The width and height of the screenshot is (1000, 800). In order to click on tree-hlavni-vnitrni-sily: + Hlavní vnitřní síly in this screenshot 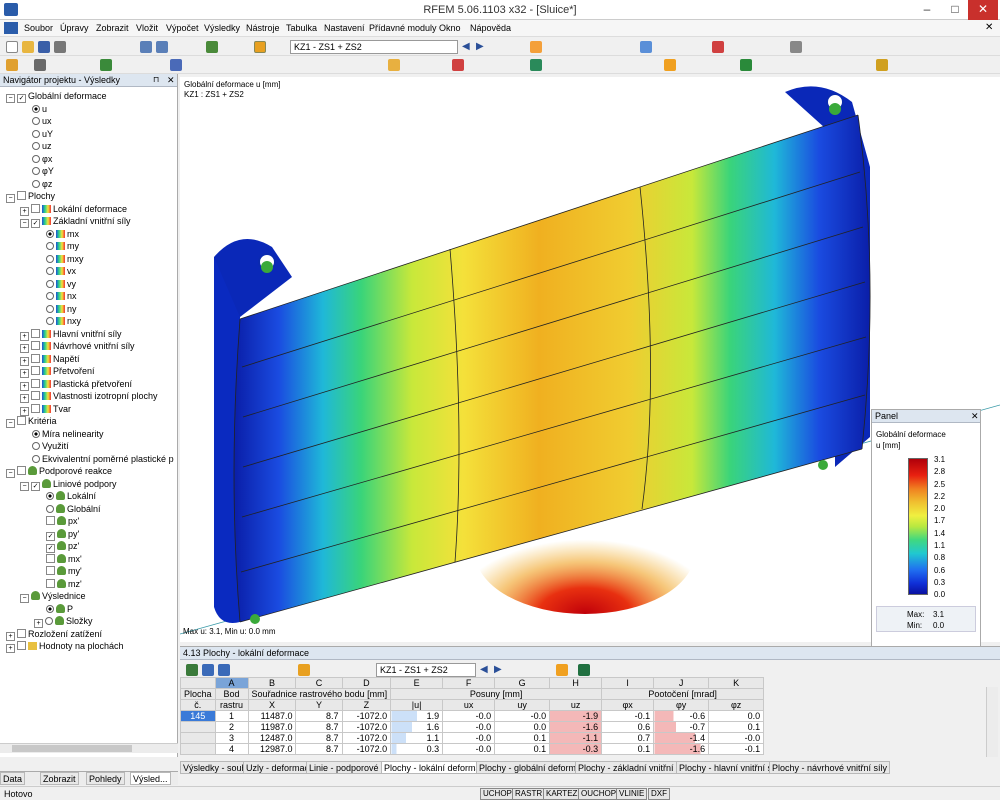, I will do `click(71, 334)`.